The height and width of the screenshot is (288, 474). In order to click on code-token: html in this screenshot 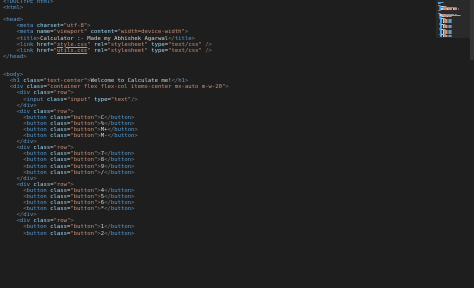, I will do `click(13, 8)`.